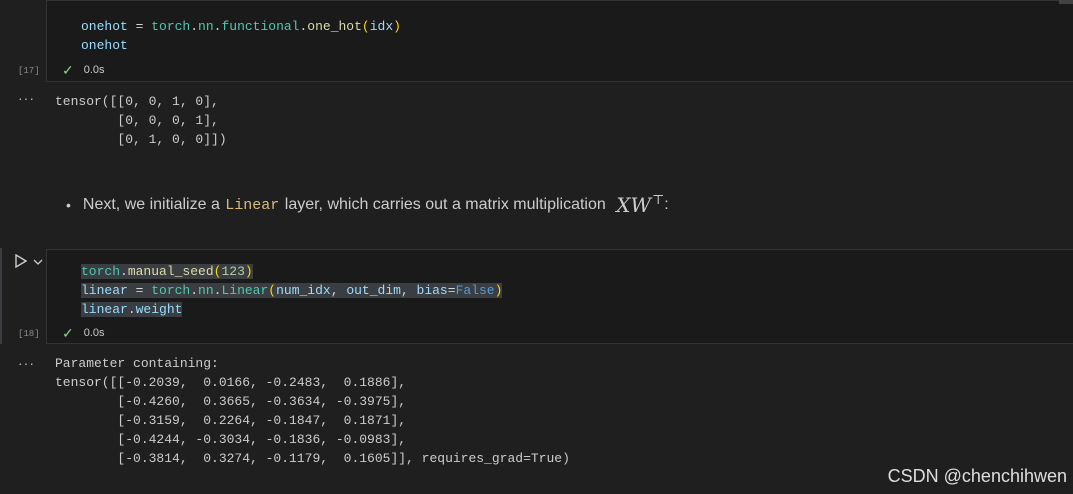  What do you see at coordinates (241, 45) in the screenshot?
I see `code-line: onehot` at bounding box center [241, 45].